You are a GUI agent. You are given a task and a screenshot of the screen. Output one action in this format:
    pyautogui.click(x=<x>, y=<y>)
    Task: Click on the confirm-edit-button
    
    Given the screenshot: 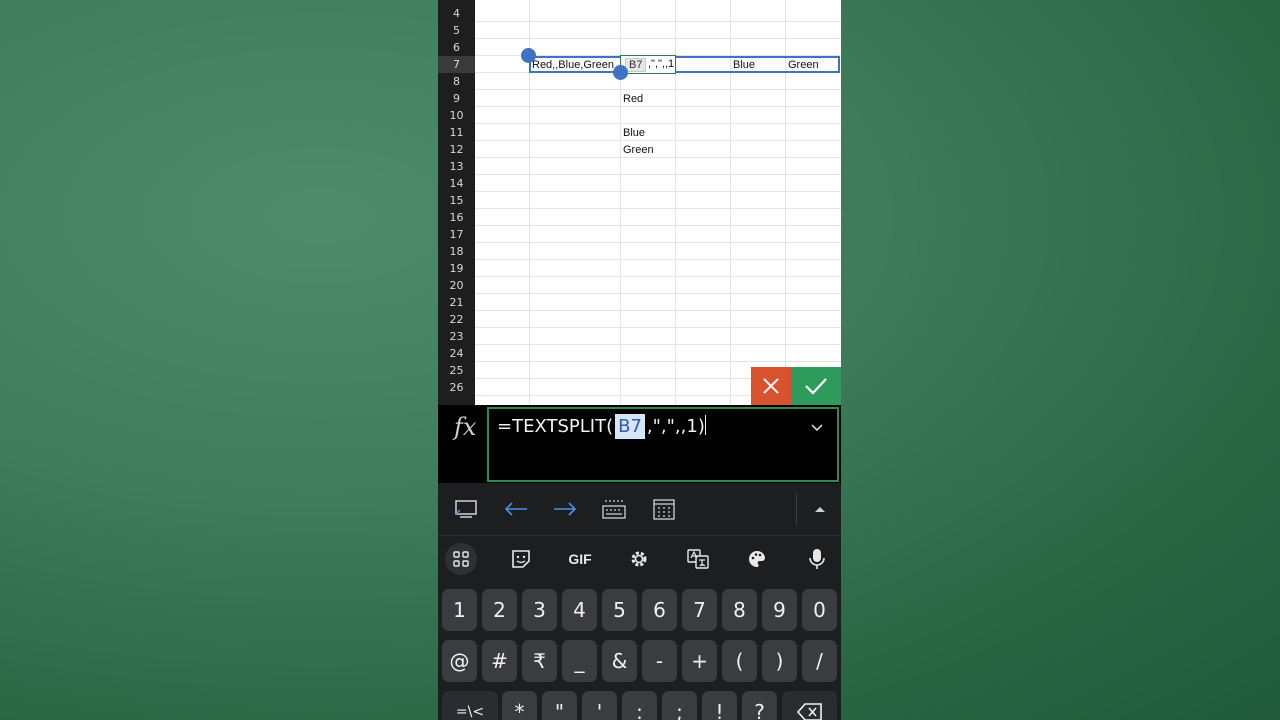 What is the action you would take?
    pyautogui.click(x=816, y=386)
    